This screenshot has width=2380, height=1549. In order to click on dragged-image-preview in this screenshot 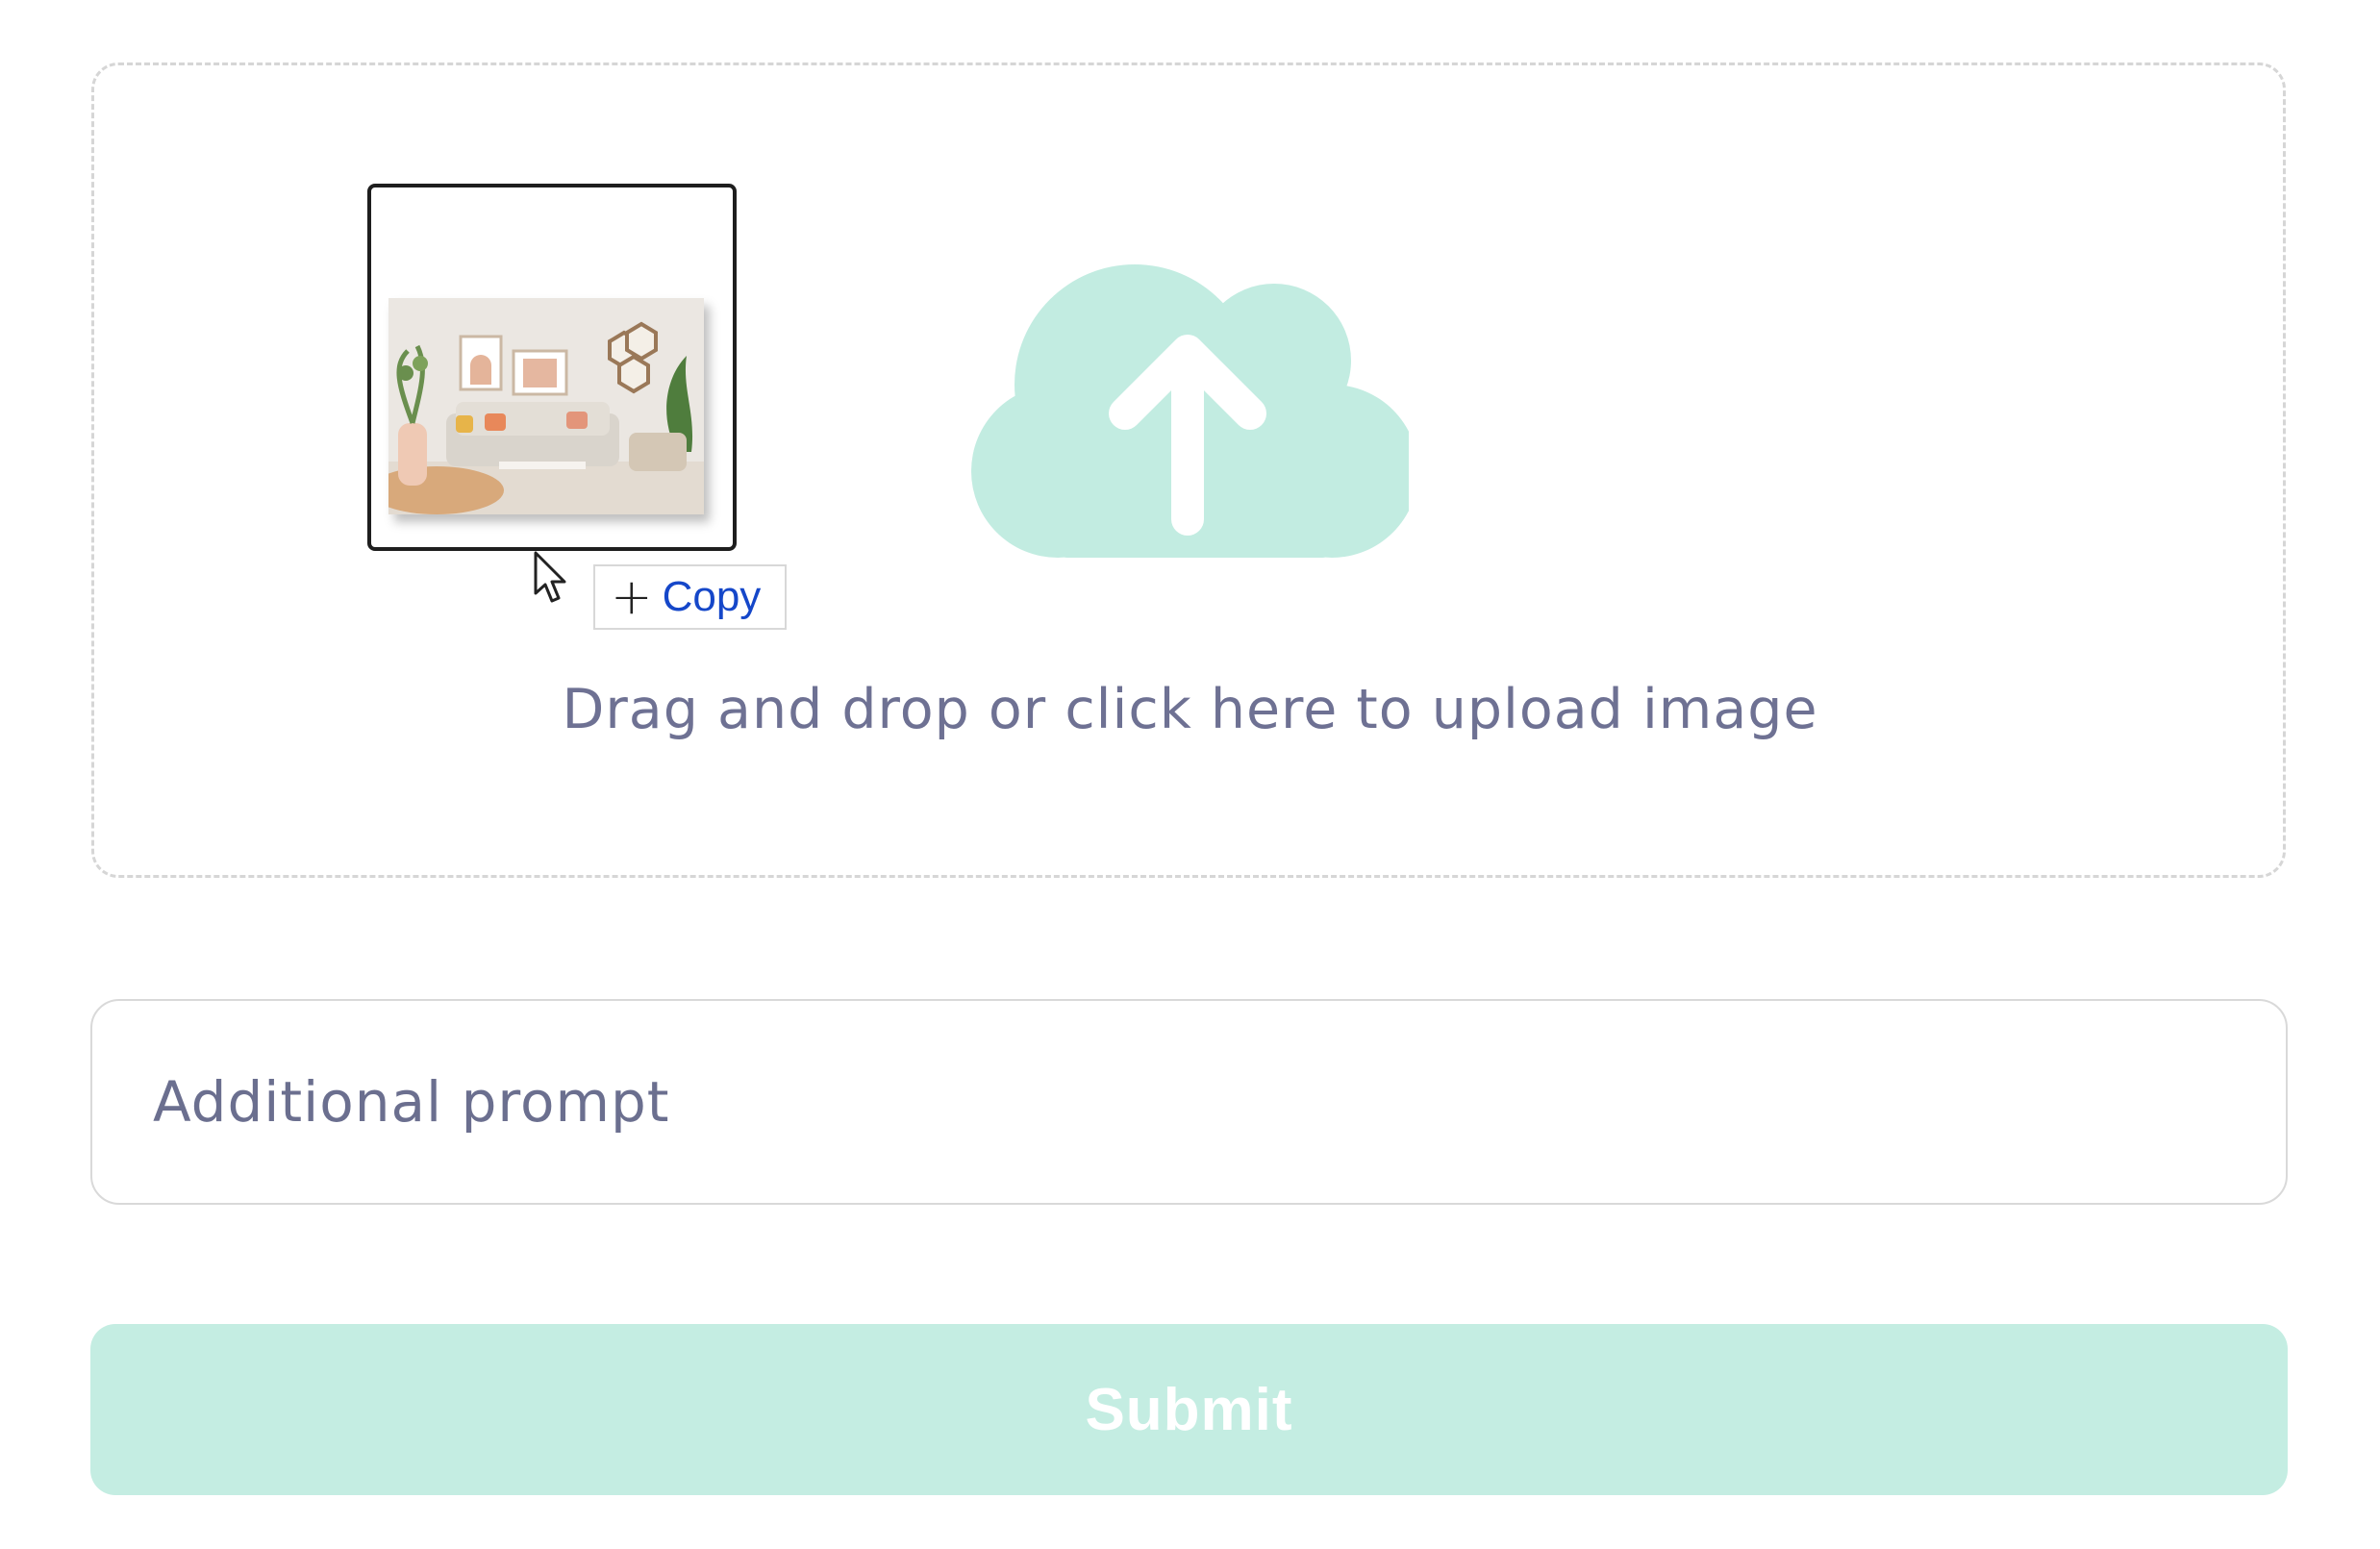, I will do `click(552, 368)`.